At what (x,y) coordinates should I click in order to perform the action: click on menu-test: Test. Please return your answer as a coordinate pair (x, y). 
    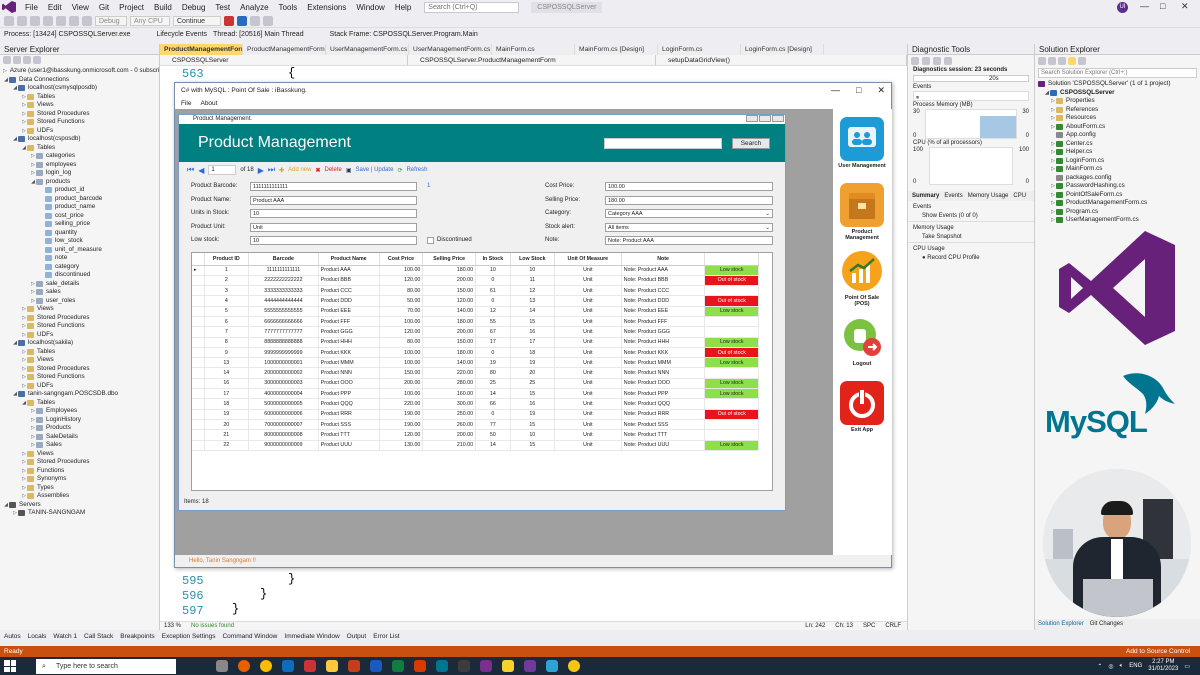
    Looking at the image, I should click on (222, 7).